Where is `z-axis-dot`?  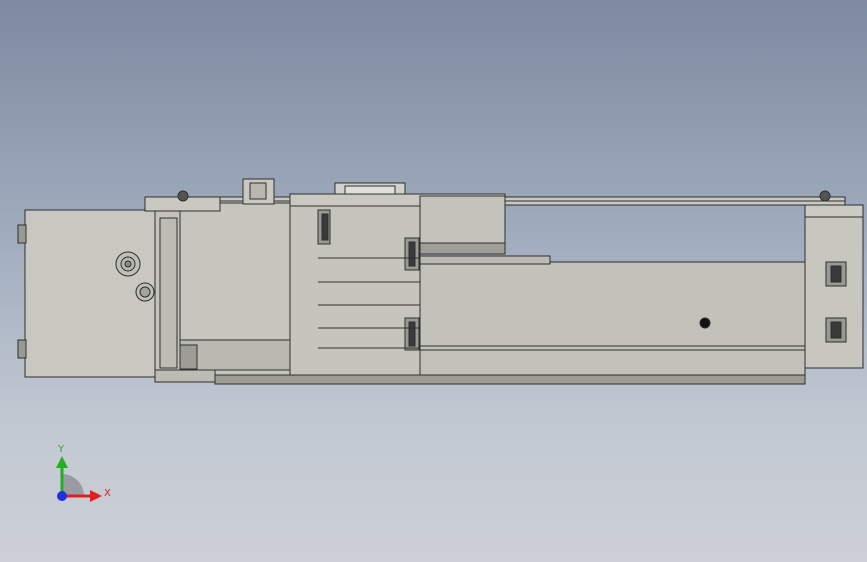
z-axis-dot is located at coordinates (62, 496).